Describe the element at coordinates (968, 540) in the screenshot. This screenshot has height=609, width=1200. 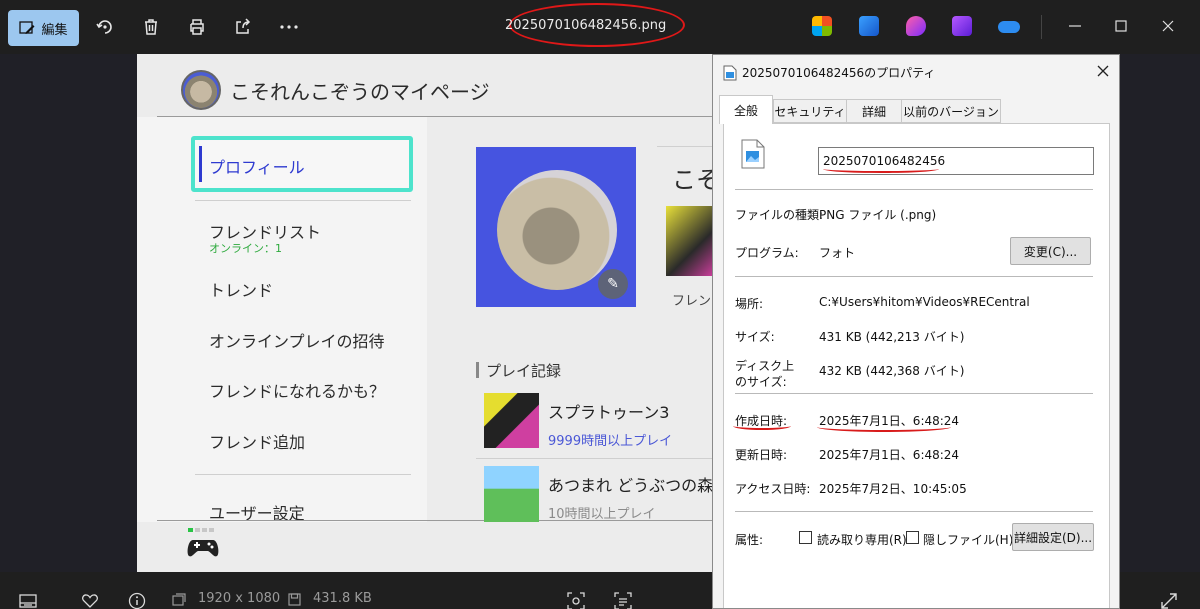
I see `hidden-label: 隠しファイル(H)` at that location.